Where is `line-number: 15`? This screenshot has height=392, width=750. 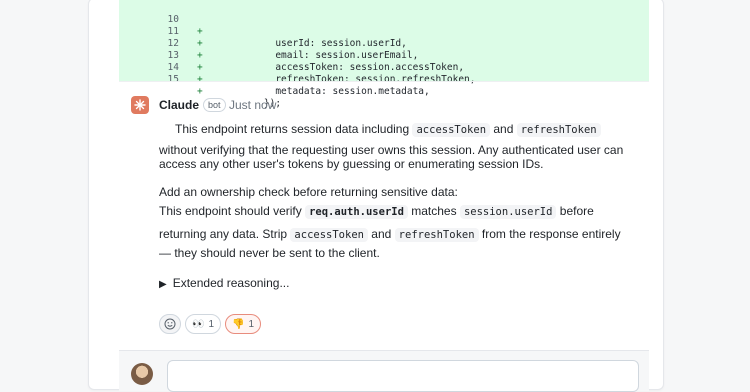 line-number: 15 is located at coordinates (173, 79).